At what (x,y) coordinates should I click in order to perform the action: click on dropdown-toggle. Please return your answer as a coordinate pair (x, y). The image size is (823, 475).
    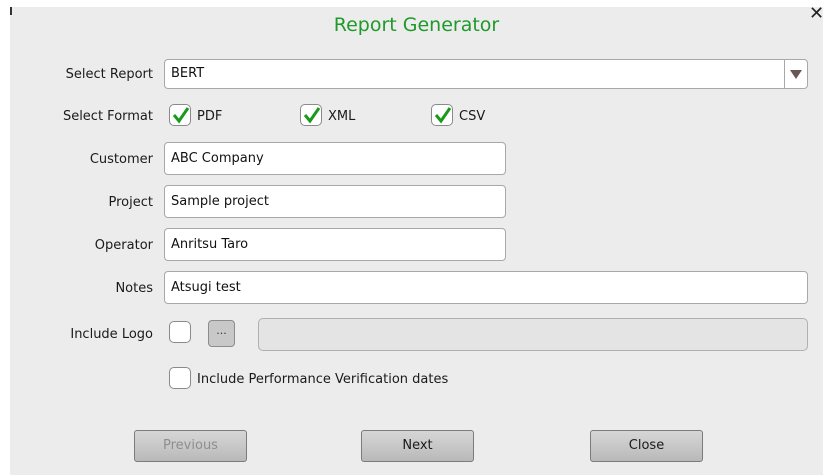
    Looking at the image, I should click on (795, 74).